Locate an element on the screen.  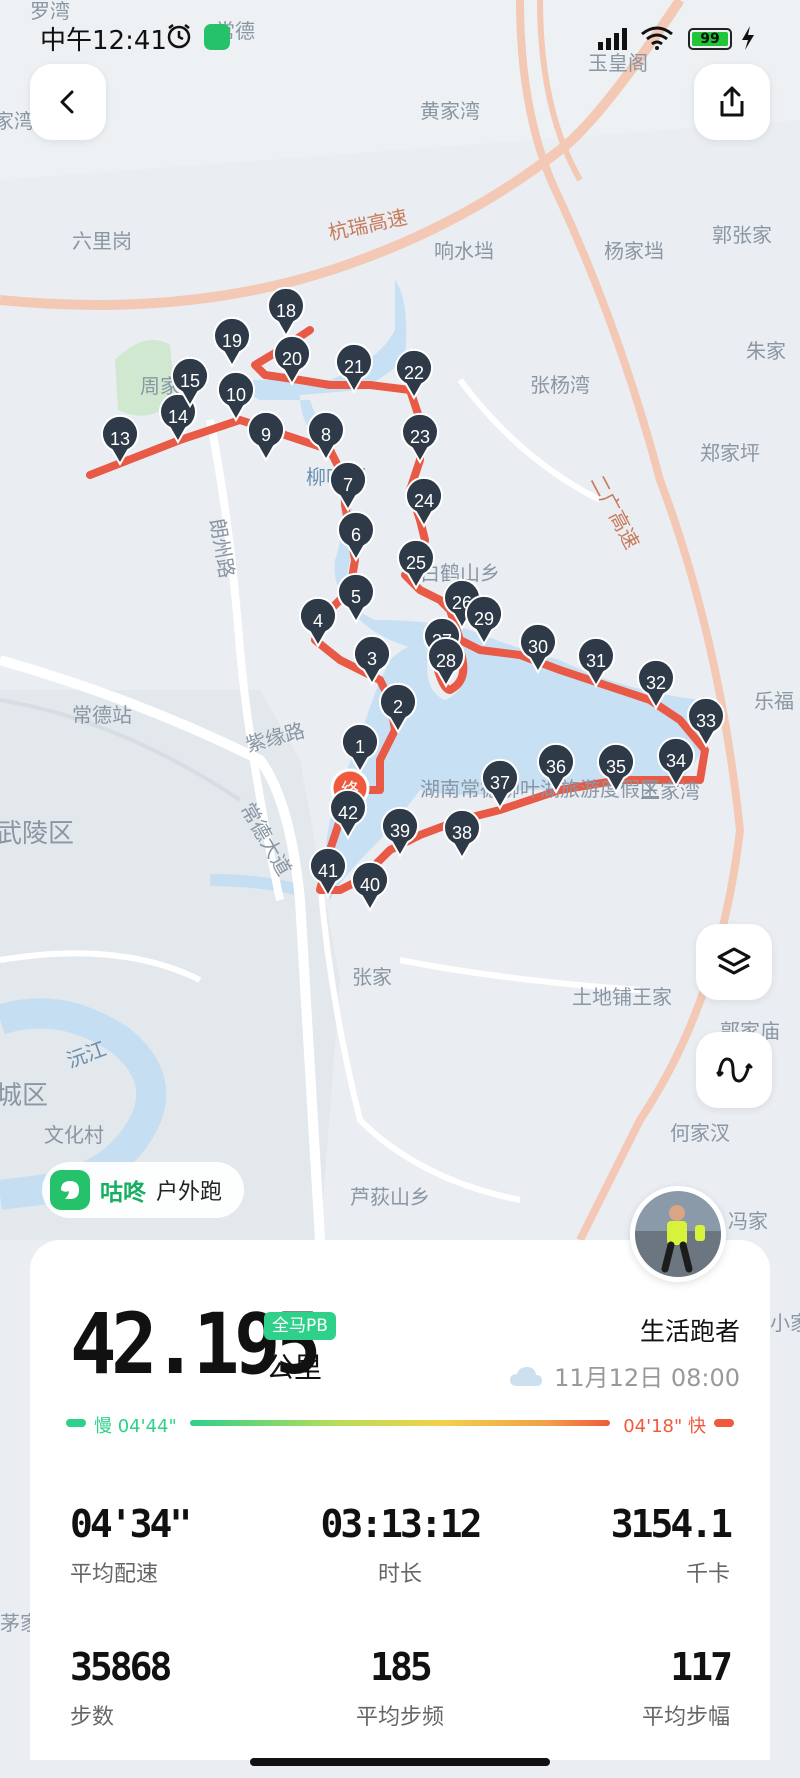
map-label: 湖南常德柳叶湖旅游度假区 is located at coordinates (540, 789).